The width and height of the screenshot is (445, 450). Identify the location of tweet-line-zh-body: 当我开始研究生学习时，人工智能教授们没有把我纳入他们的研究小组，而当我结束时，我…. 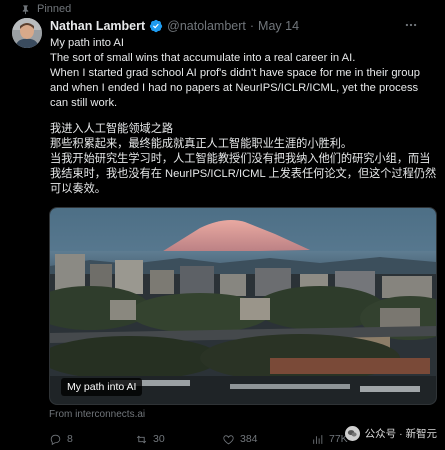
(243, 174).